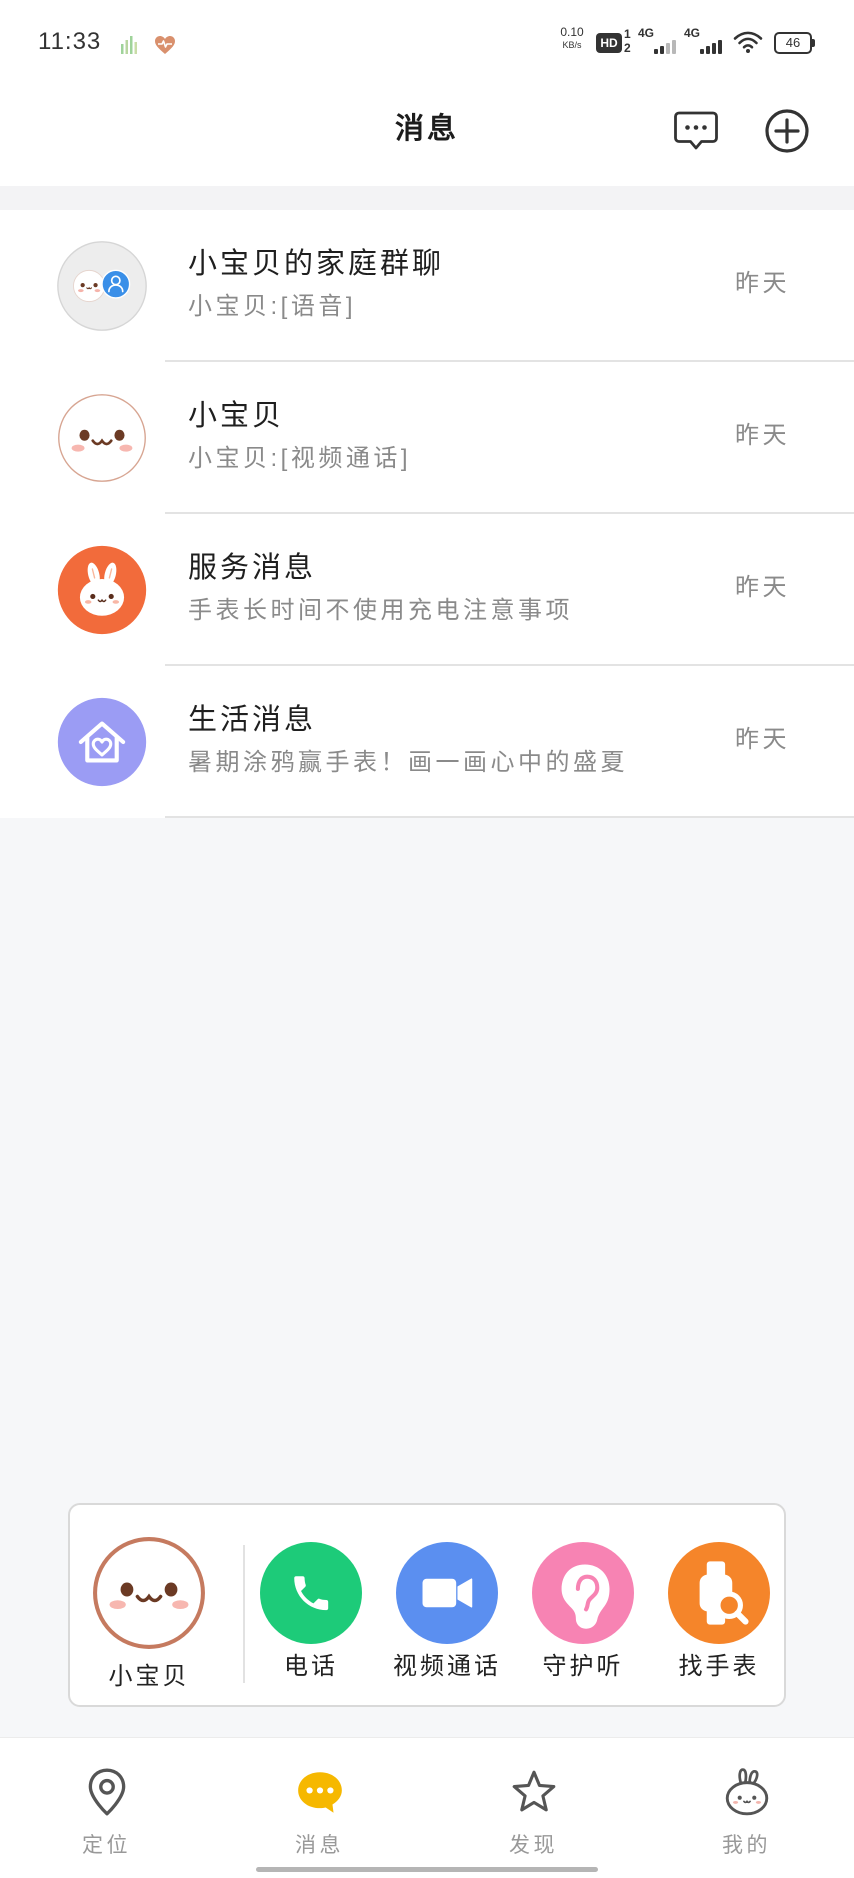 The width and height of the screenshot is (854, 1878). Describe the element at coordinates (534, 1791) in the screenshot. I see `star-icon` at that location.